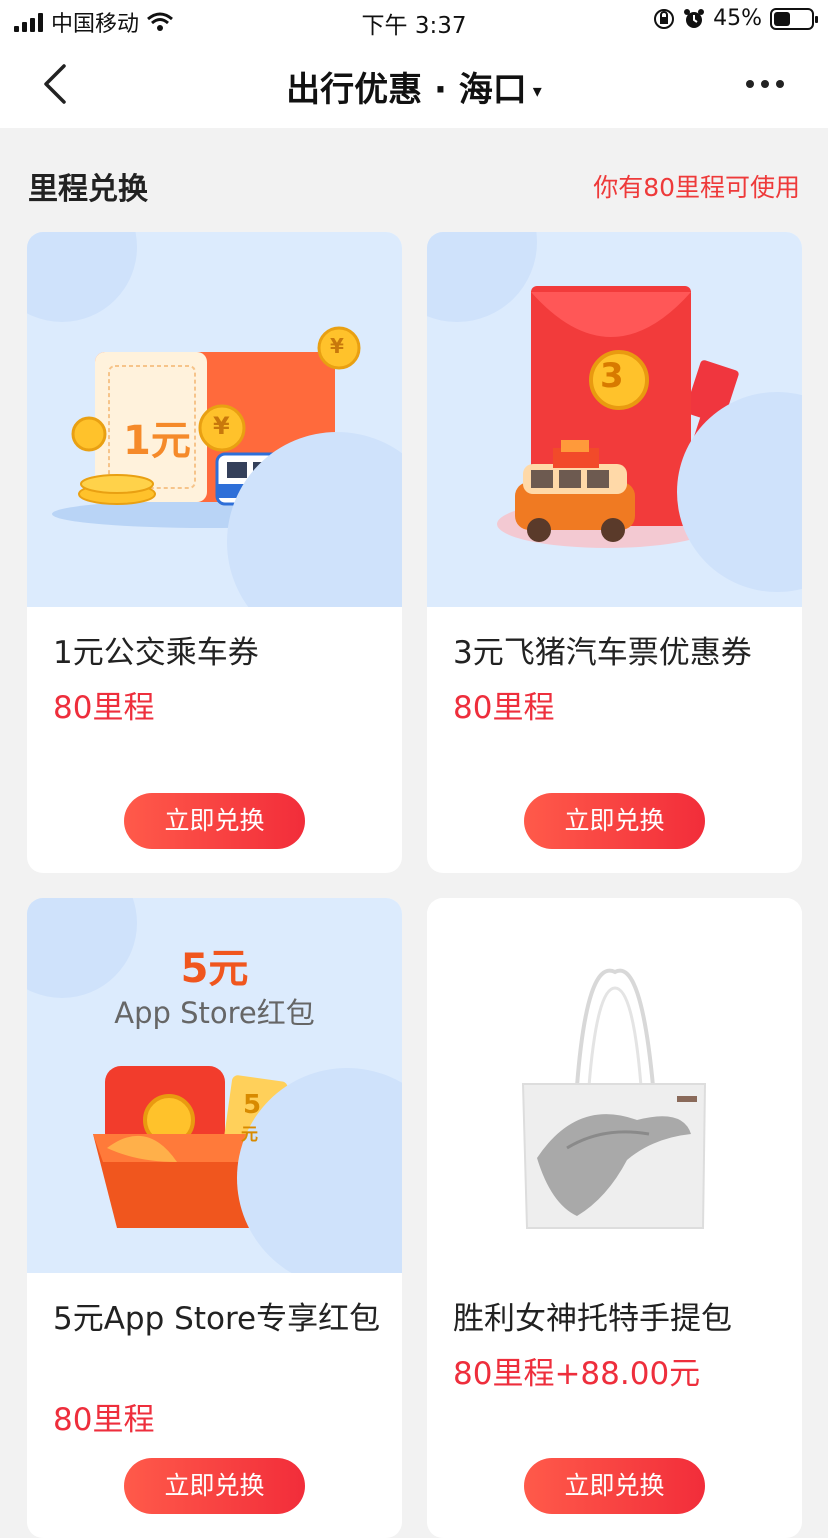 The image size is (828, 1538). I want to click on product-name: 胜利女神托特手提包, so click(592, 1319).